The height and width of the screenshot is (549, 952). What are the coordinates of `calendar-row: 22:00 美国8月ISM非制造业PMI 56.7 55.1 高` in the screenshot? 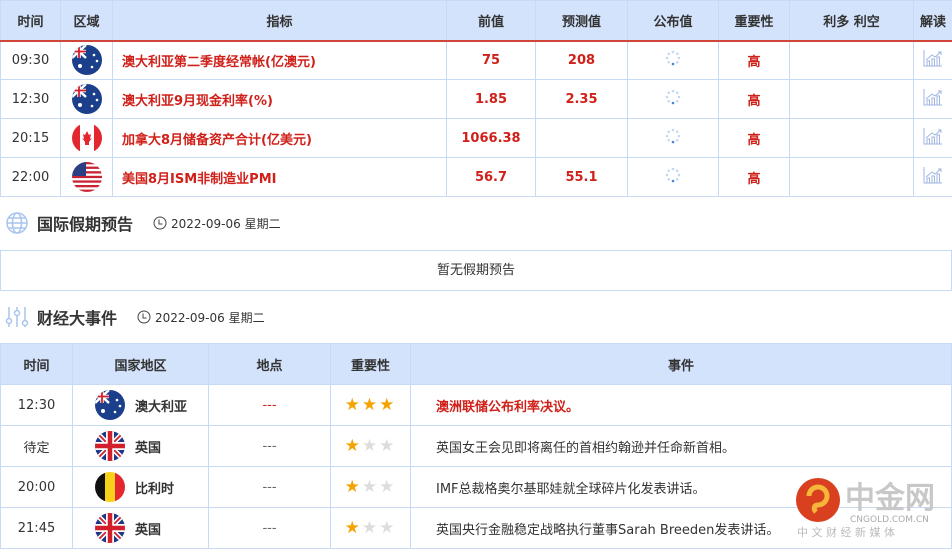 It's located at (476, 177).